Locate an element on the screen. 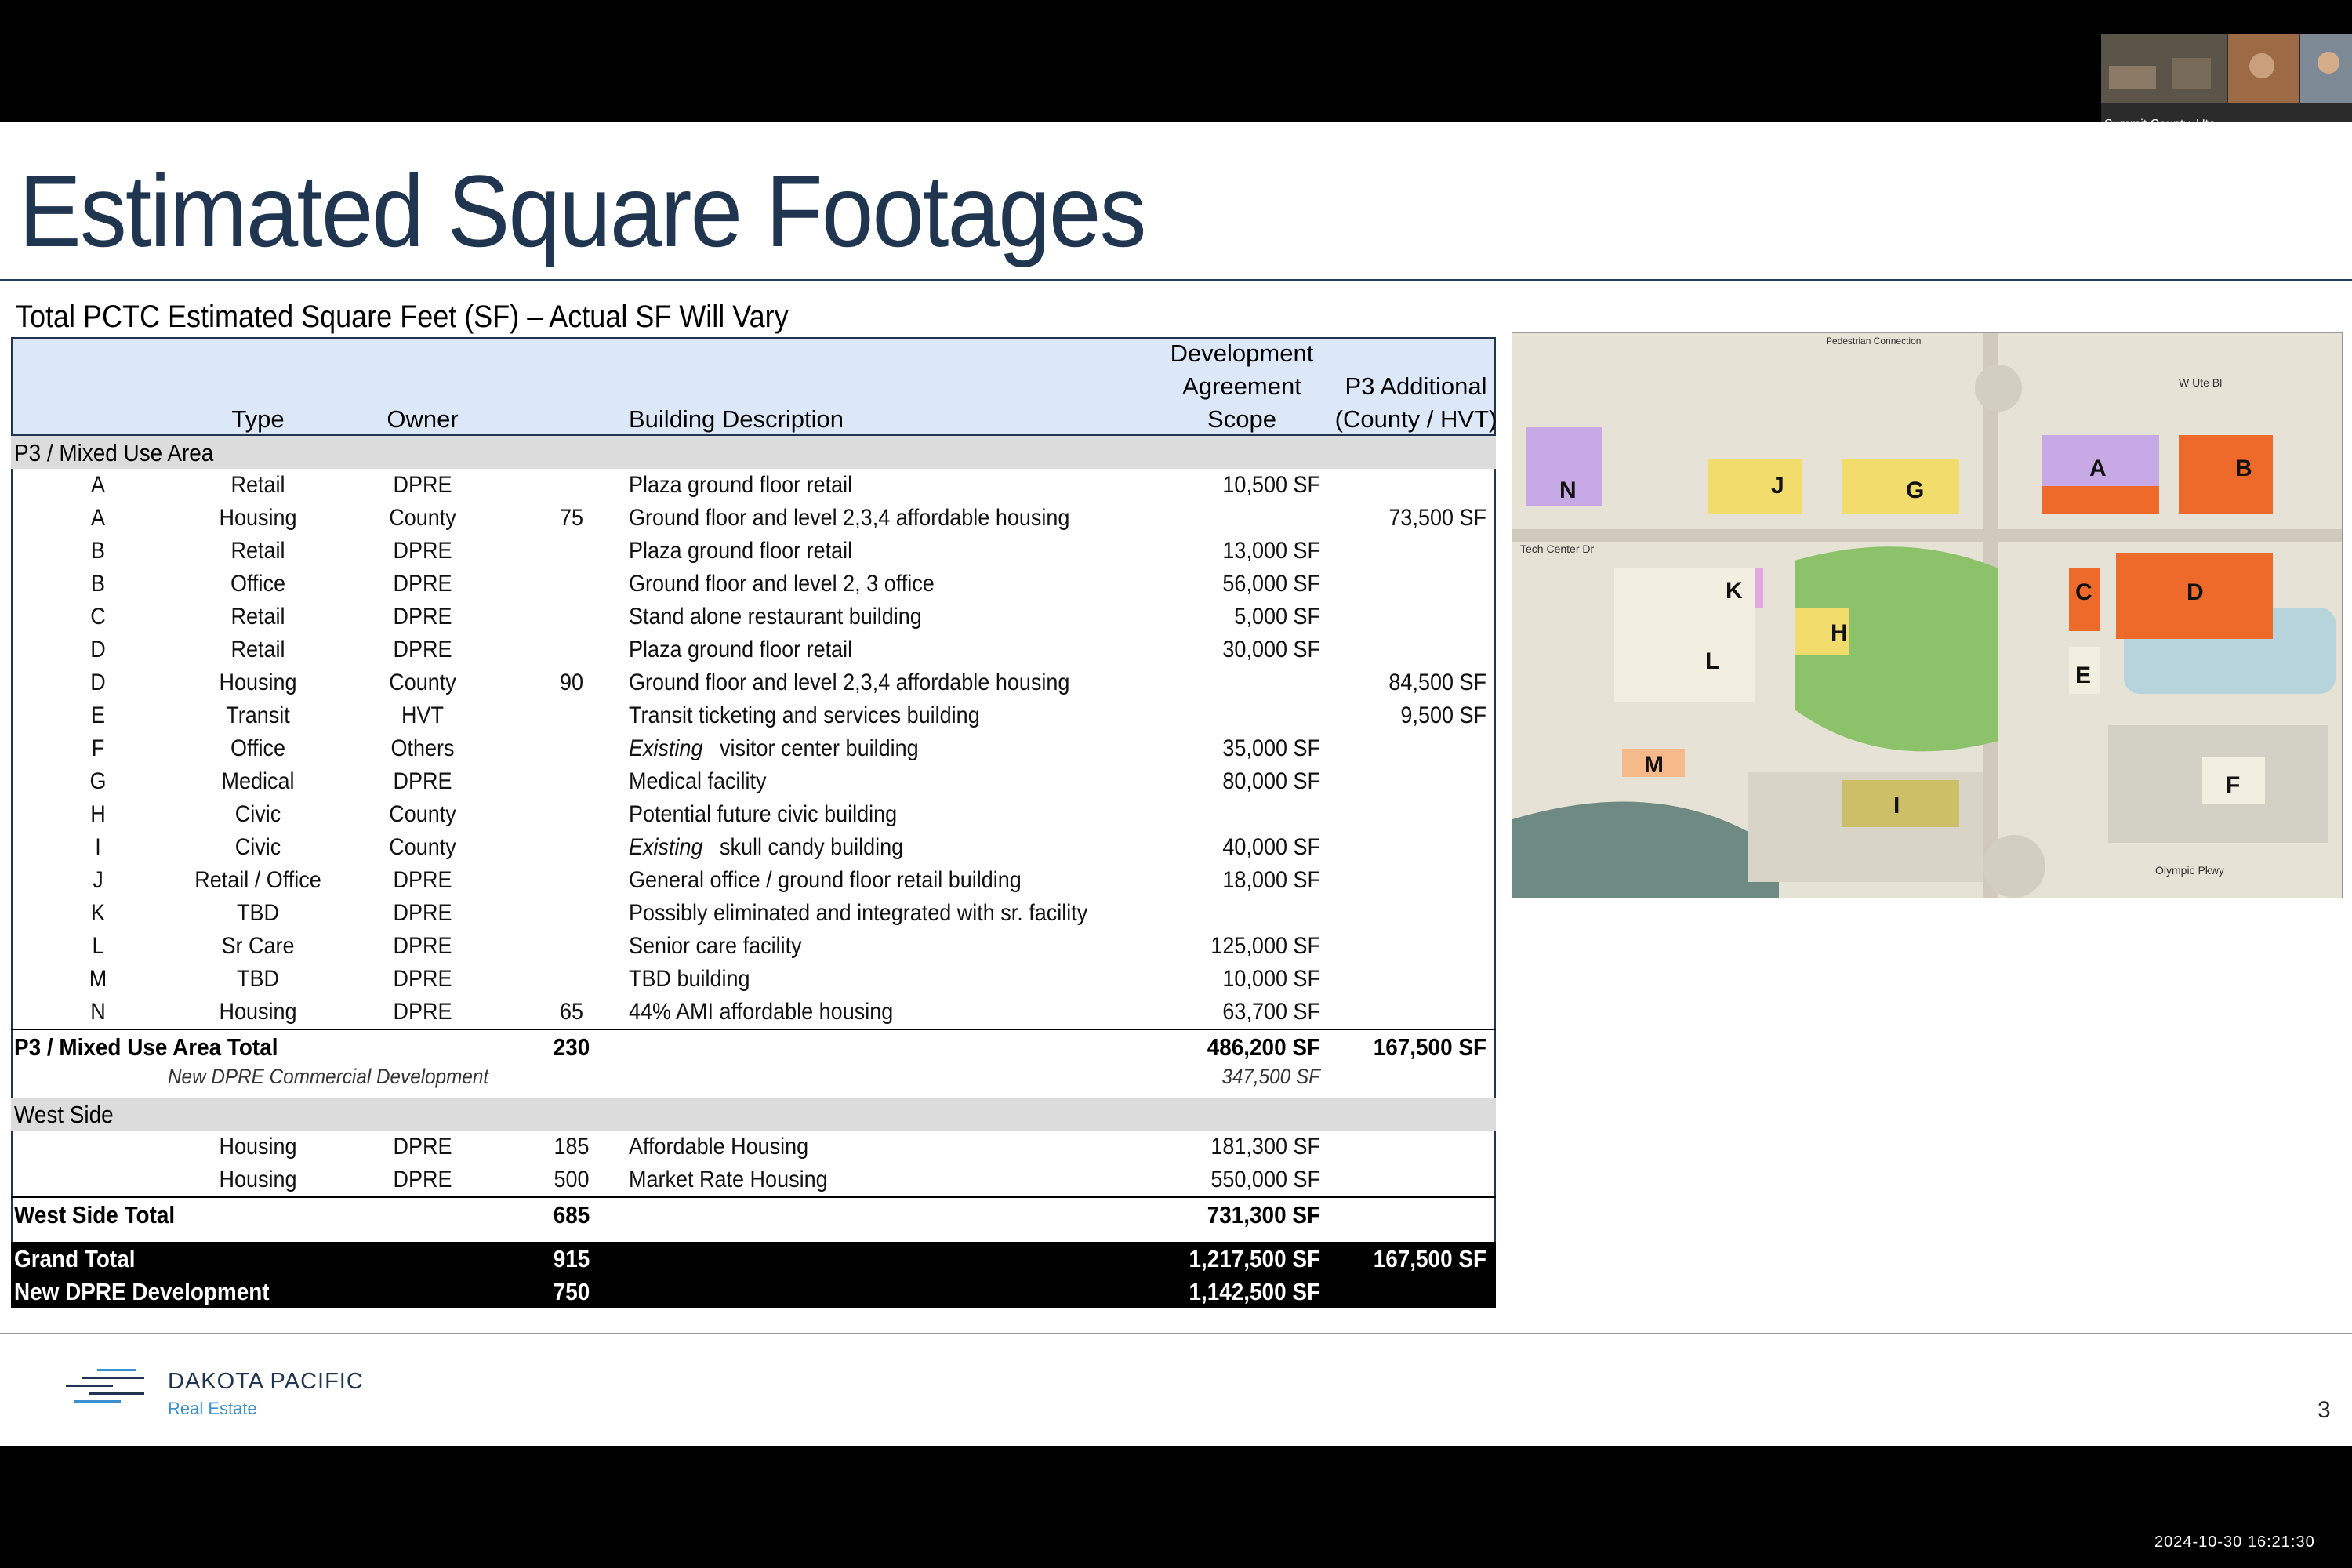 This screenshot has height=1568, width=2352. unit-count: 500 is located at coordinates (572, 1179).